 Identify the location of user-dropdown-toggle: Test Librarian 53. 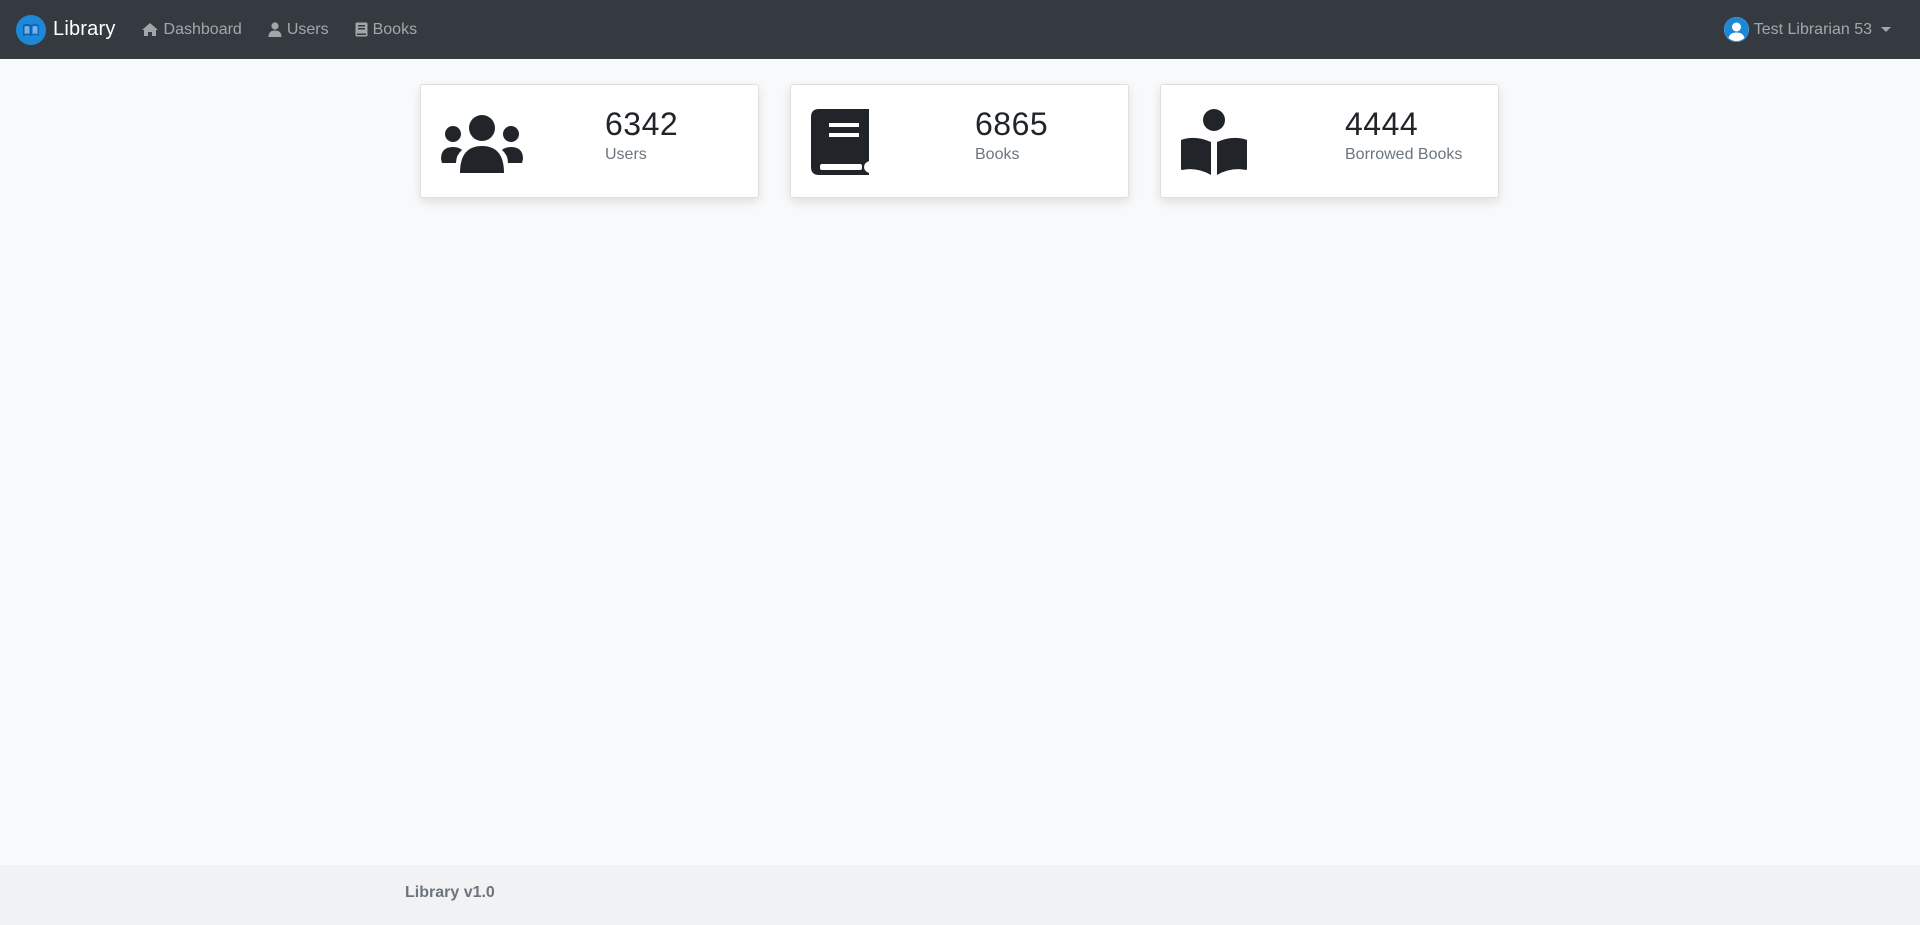
(1807, 29).